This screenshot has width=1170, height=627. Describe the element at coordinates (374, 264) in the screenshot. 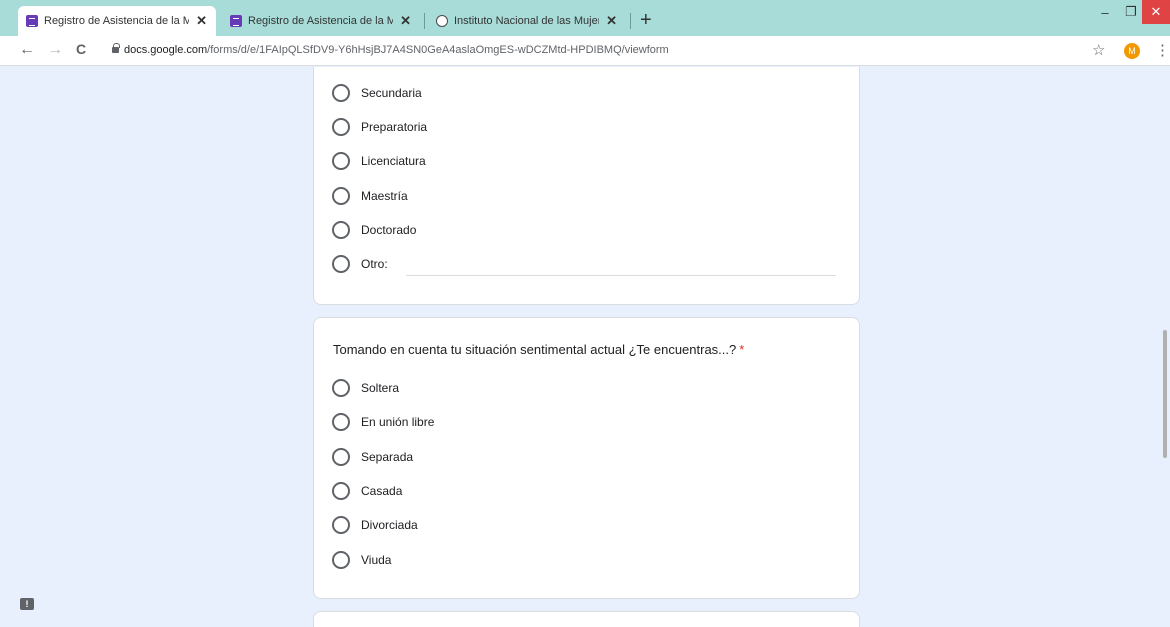

I see `option-label: Otro:` at that location.